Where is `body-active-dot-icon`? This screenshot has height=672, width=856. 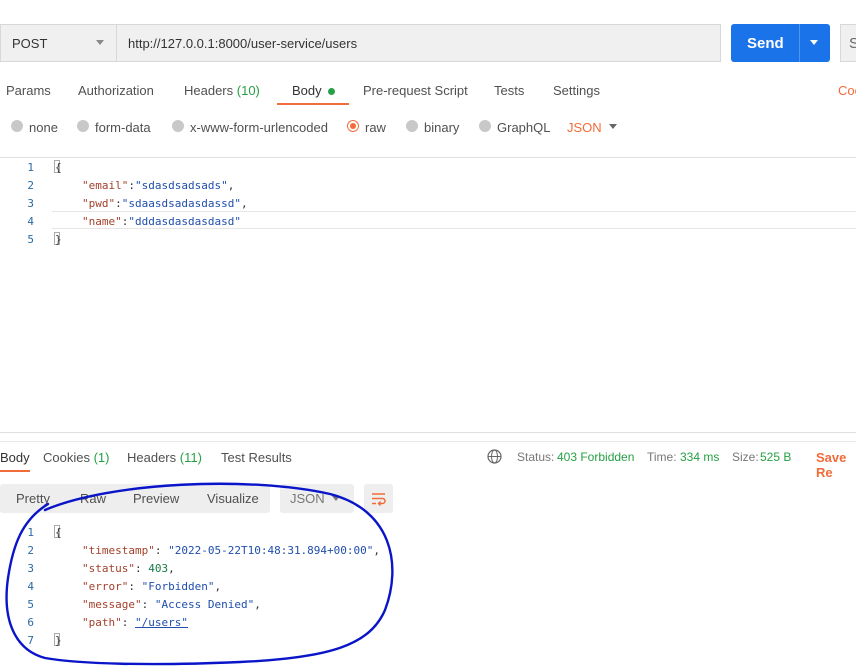
body-active-dot-icon is located at coordinates (331, 92).